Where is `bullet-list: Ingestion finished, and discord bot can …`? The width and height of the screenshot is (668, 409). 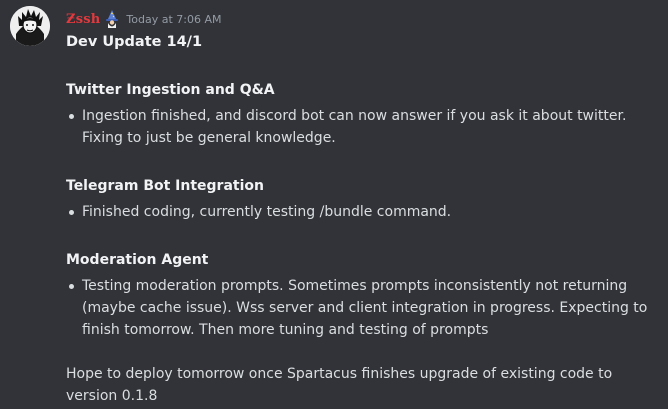
bullet-list: Ingestion finished, and discord bot can … is located at coordinates (363, 127).